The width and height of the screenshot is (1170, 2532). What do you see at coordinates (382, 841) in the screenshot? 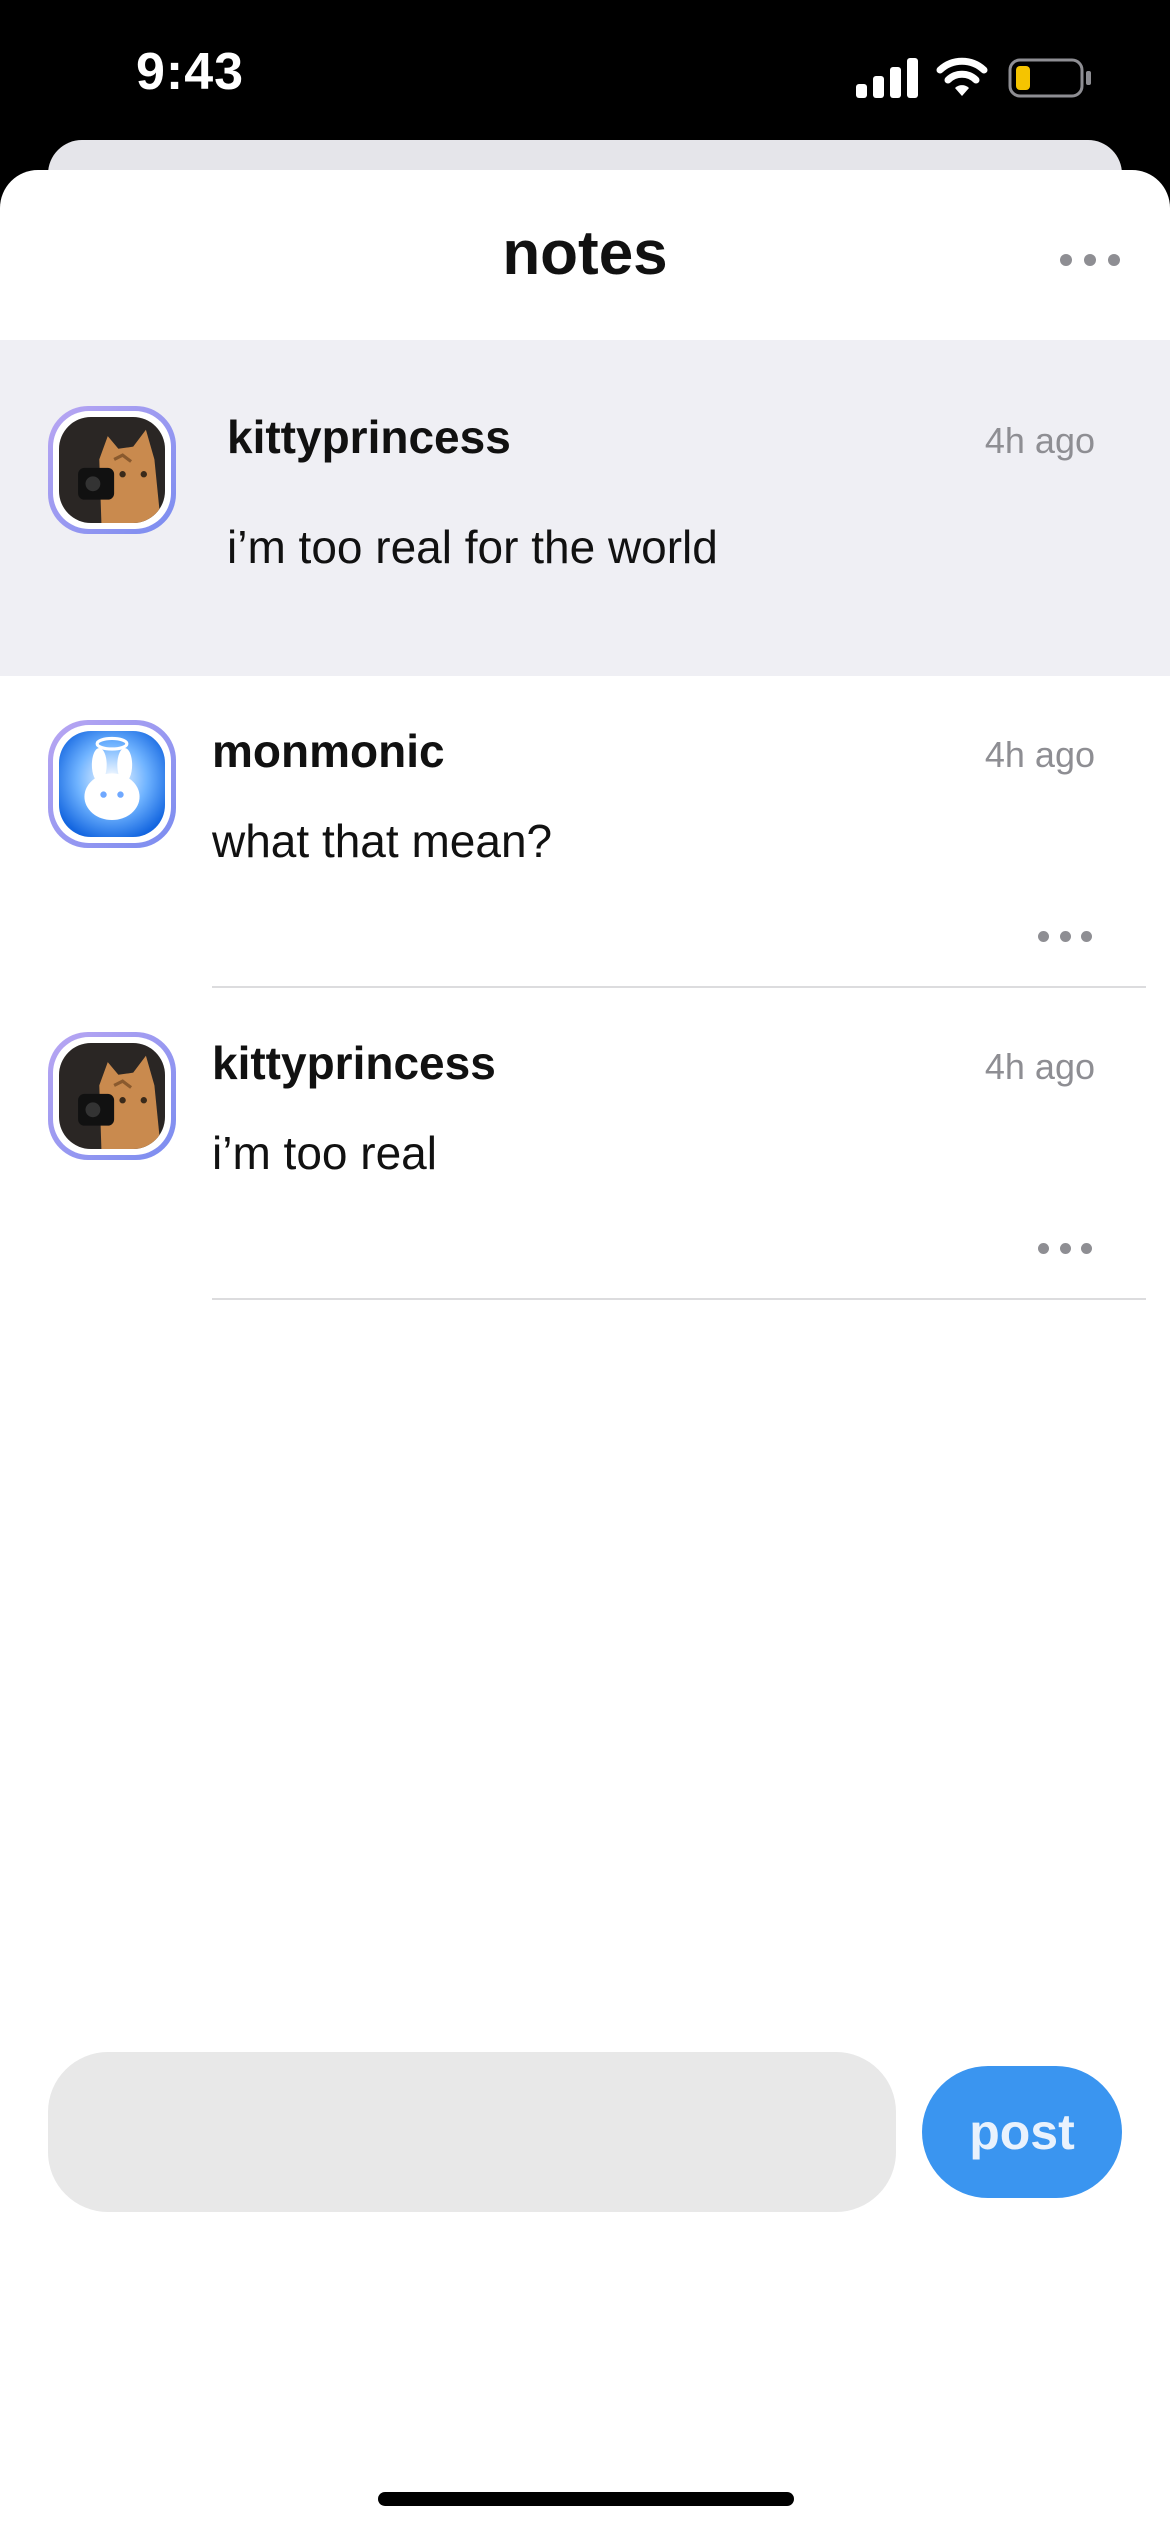
I see `reply-text: what that mean?` at bounding box center [382, 841].